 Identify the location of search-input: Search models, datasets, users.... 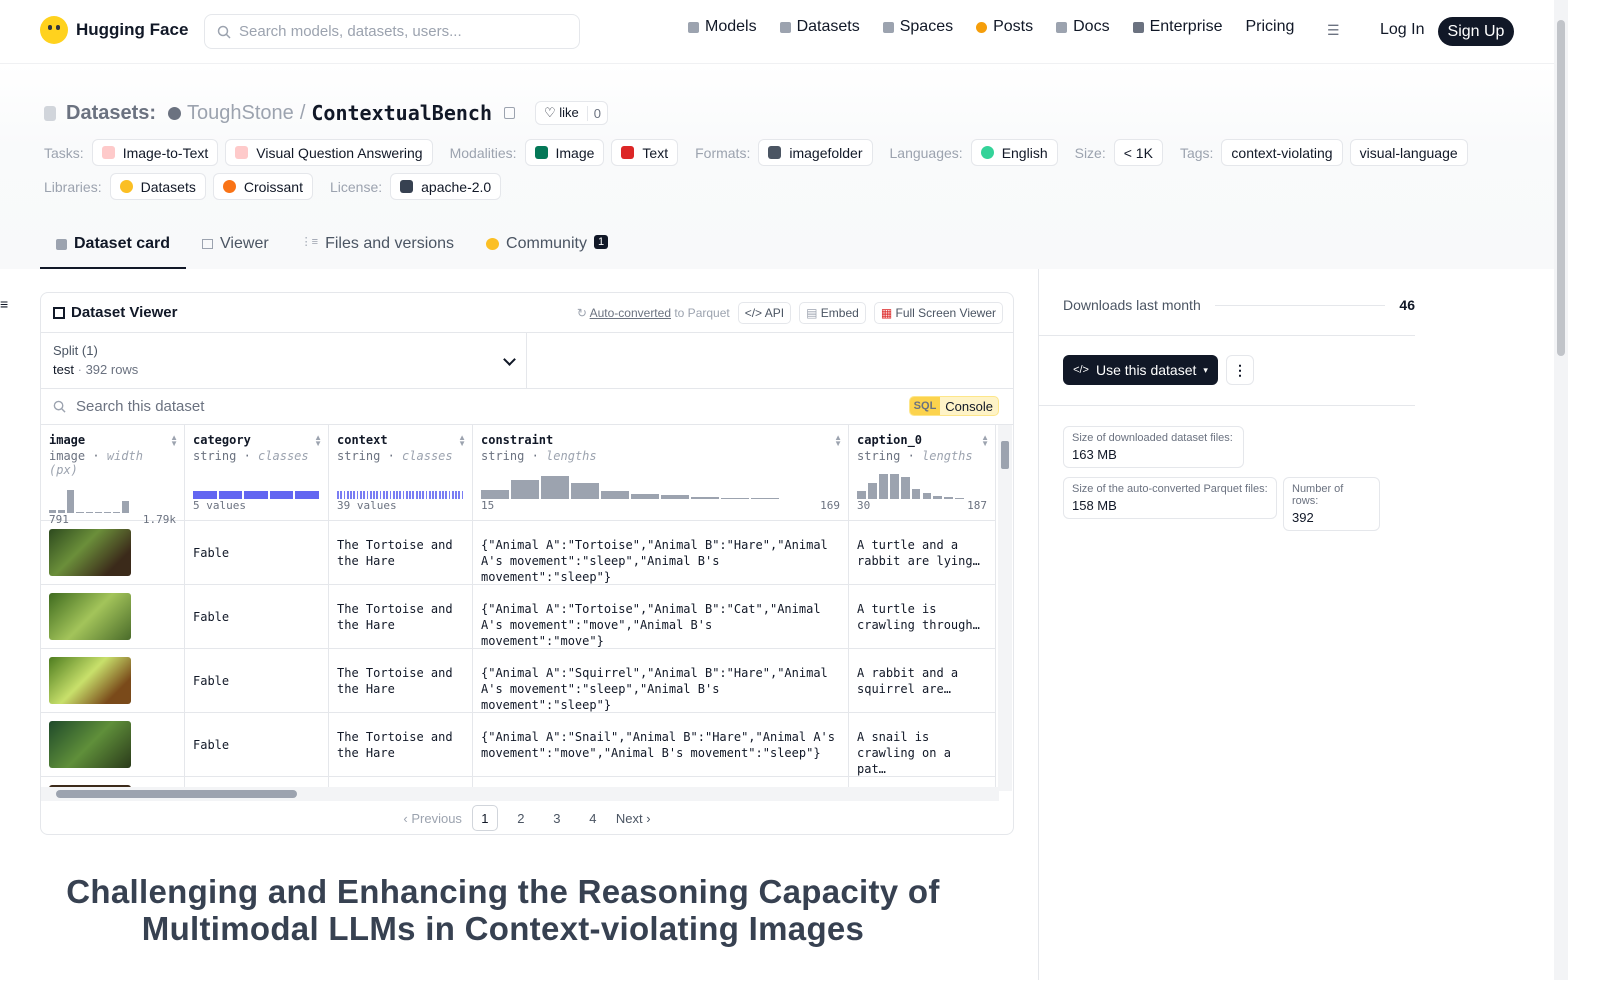
(392, 31).